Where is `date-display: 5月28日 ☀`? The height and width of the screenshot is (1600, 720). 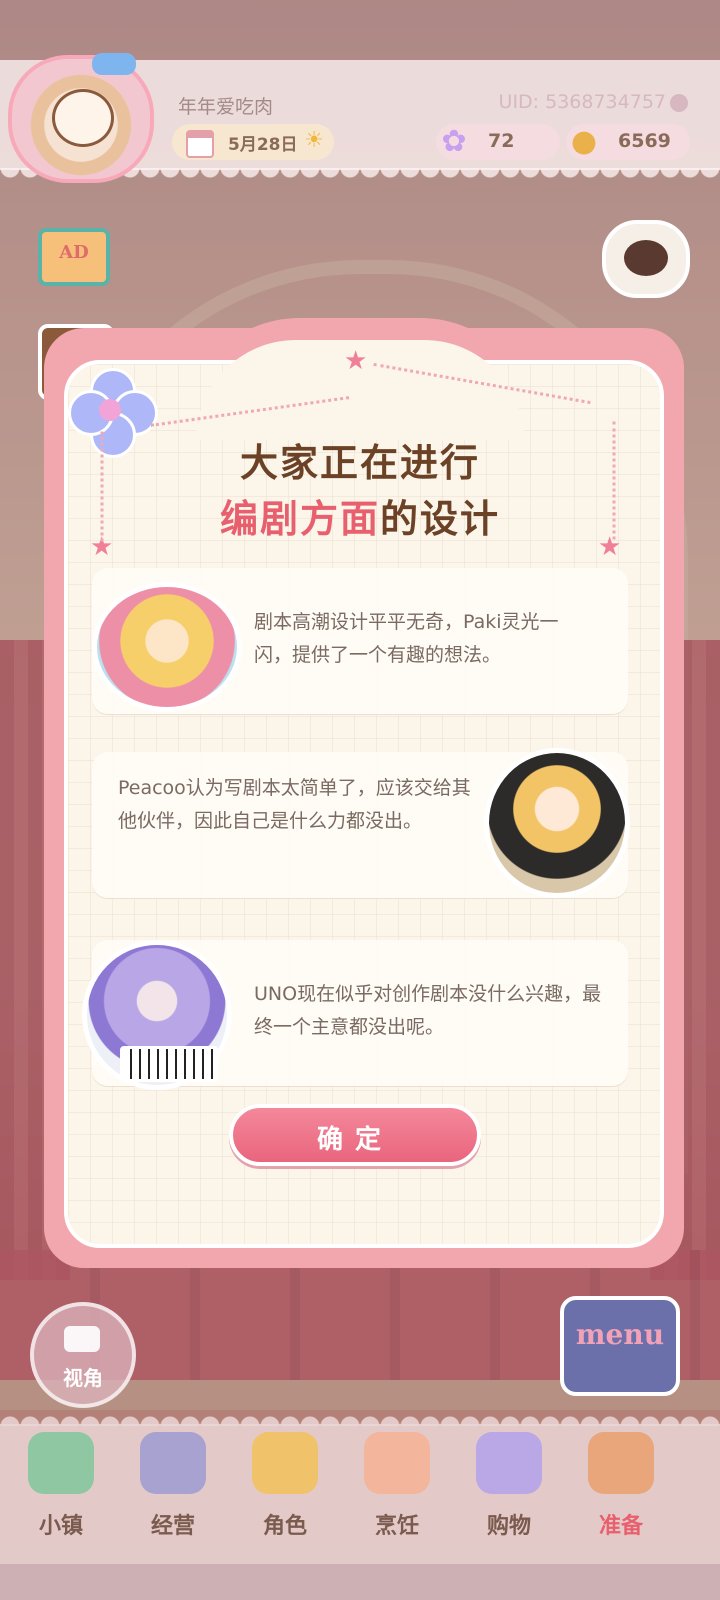 date-display: 5月28日 ☀ is located at coordinates (253, 142).